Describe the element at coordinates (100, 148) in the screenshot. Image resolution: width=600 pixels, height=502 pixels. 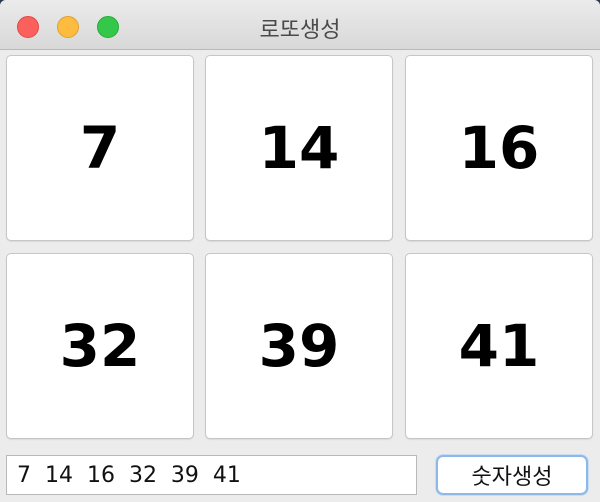
I see `number-tile-1: 7` at that location.